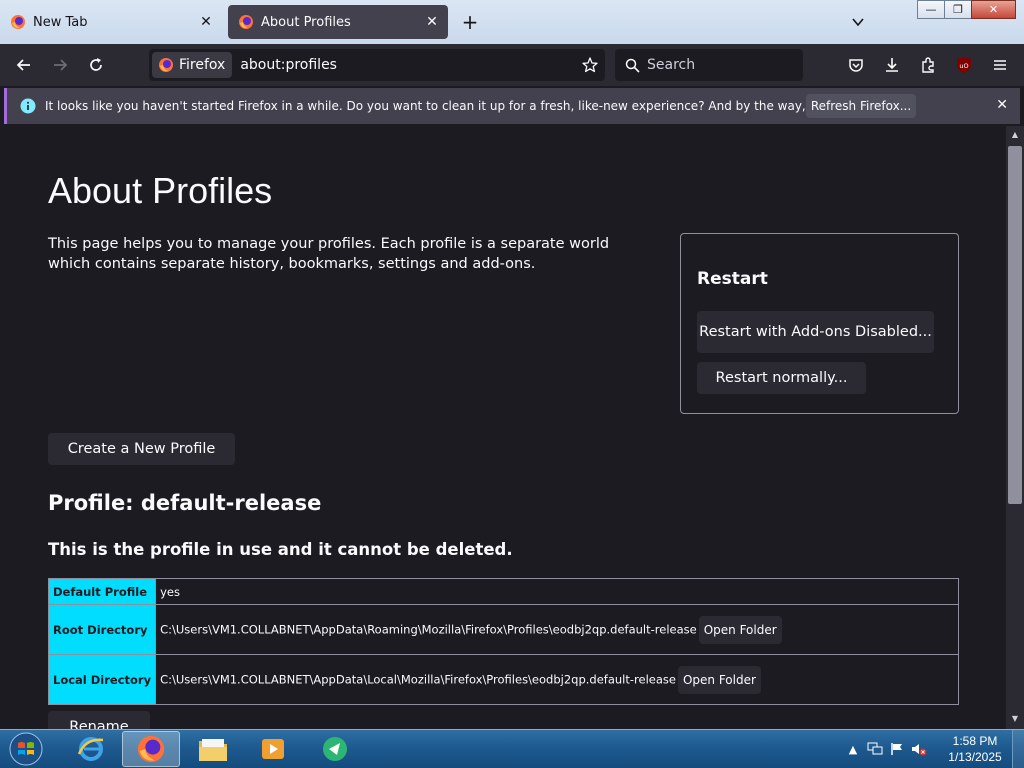  I want to click on windows-logo-icon, so click(26, 749).